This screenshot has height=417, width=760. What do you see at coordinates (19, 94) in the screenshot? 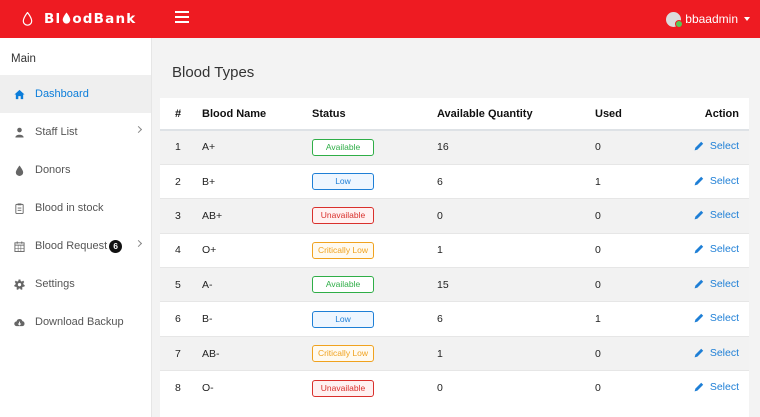
I see `home-icon` at bounding box center [19, 94].